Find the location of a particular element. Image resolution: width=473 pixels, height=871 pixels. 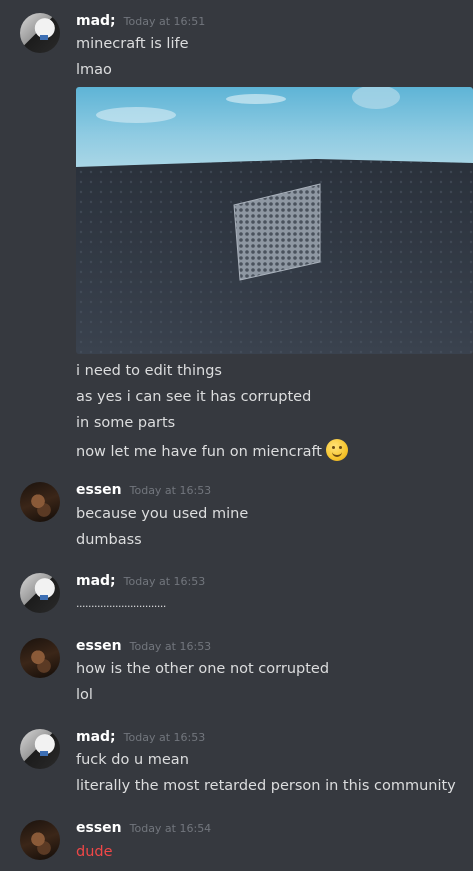

message-header: essen Today at 16:54 is located at coordinates (143, 830).